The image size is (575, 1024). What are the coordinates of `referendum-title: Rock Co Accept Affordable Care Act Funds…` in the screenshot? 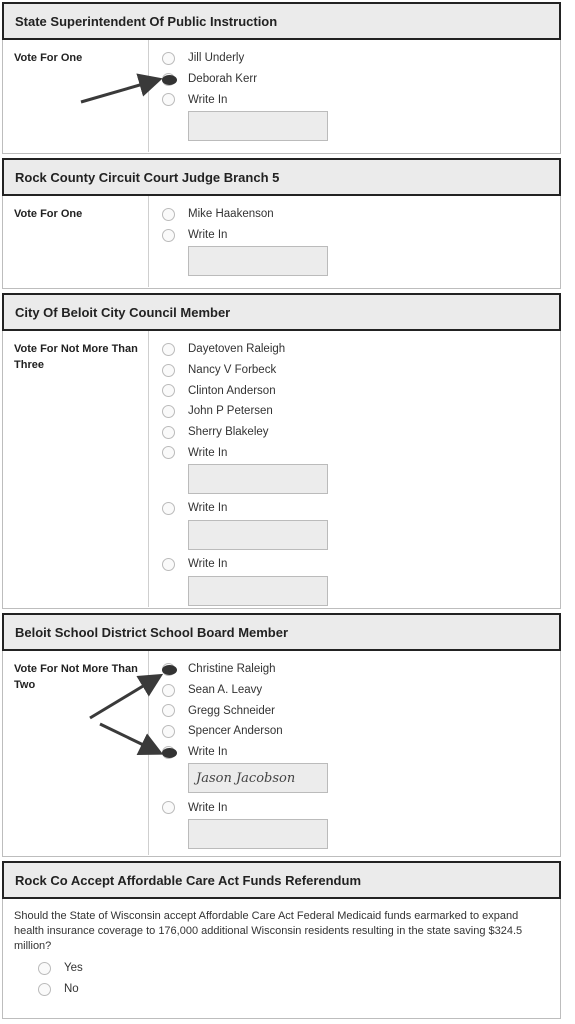 It's located at (281, 880).